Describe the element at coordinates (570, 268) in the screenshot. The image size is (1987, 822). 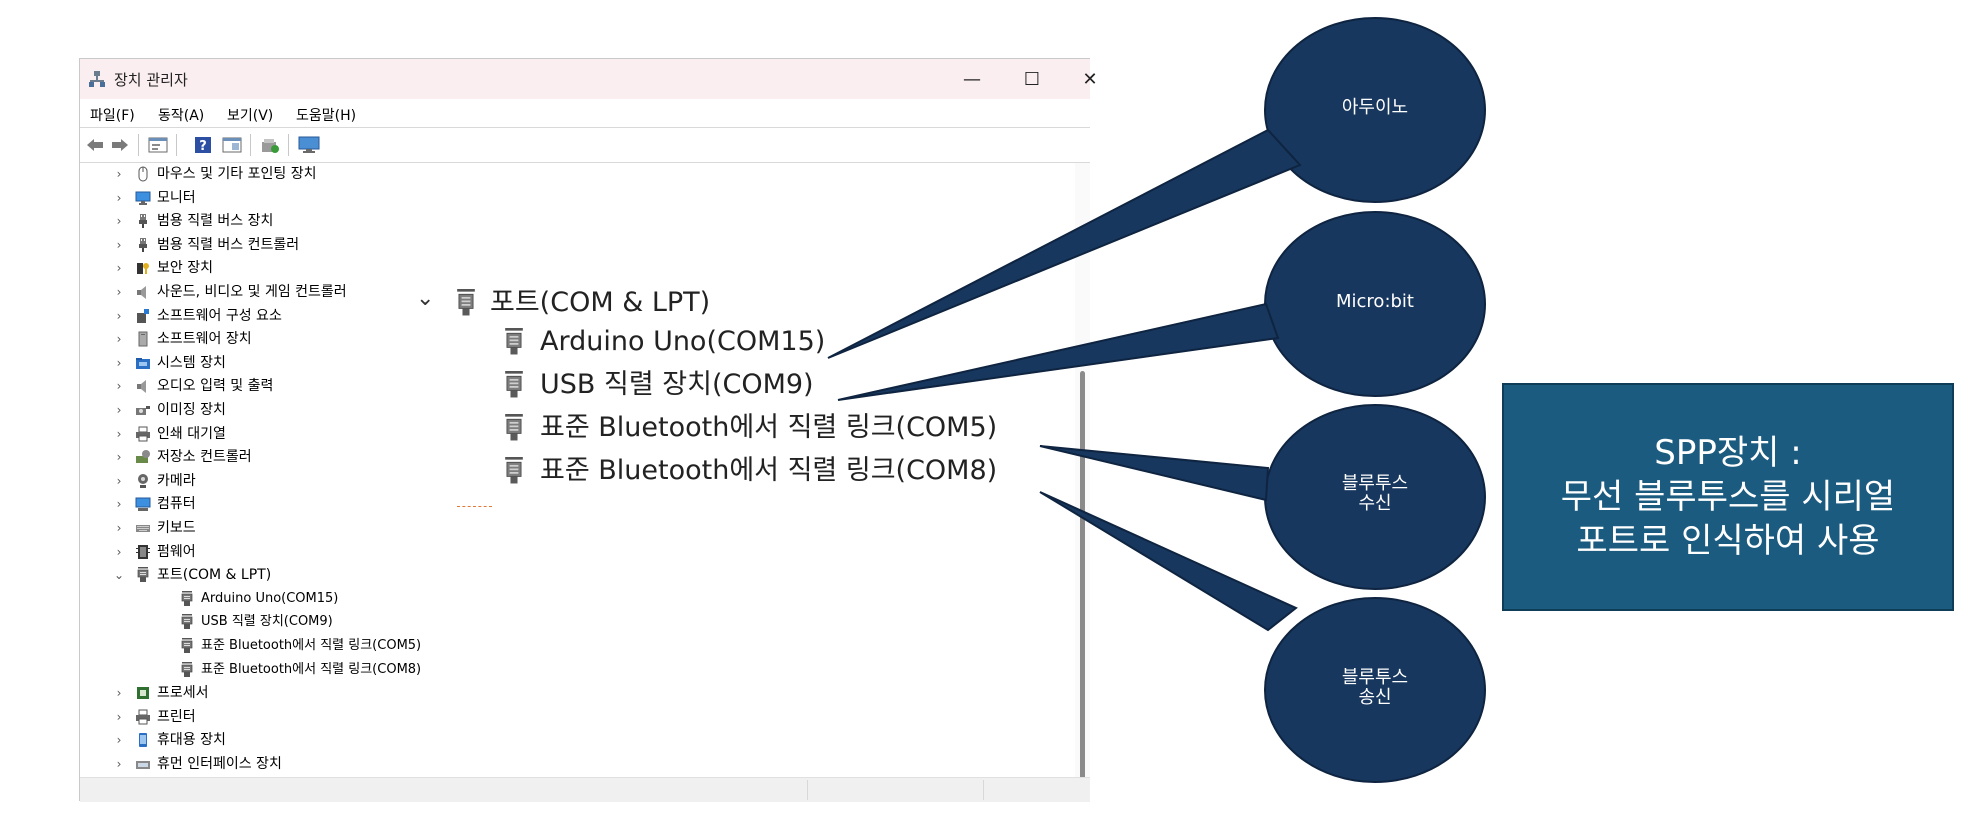
I see `tree-category-item: › 보안 장치` at that location.